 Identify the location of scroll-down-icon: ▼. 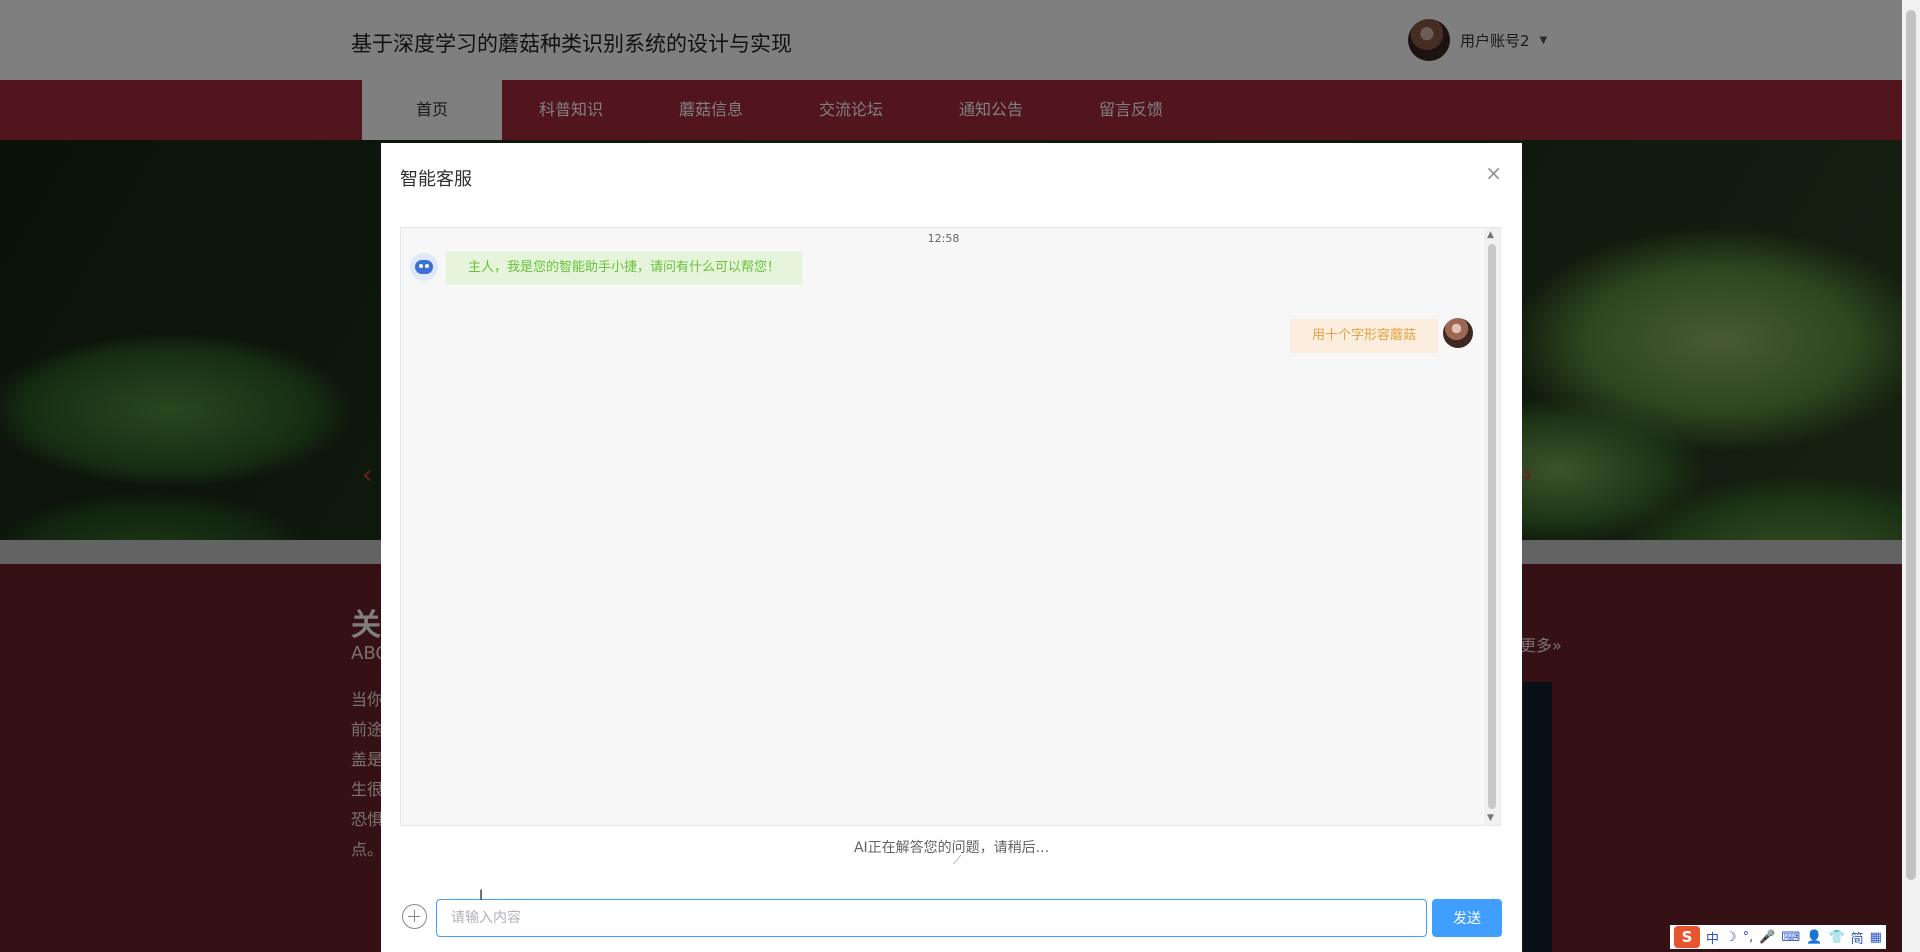
(1490, 818).